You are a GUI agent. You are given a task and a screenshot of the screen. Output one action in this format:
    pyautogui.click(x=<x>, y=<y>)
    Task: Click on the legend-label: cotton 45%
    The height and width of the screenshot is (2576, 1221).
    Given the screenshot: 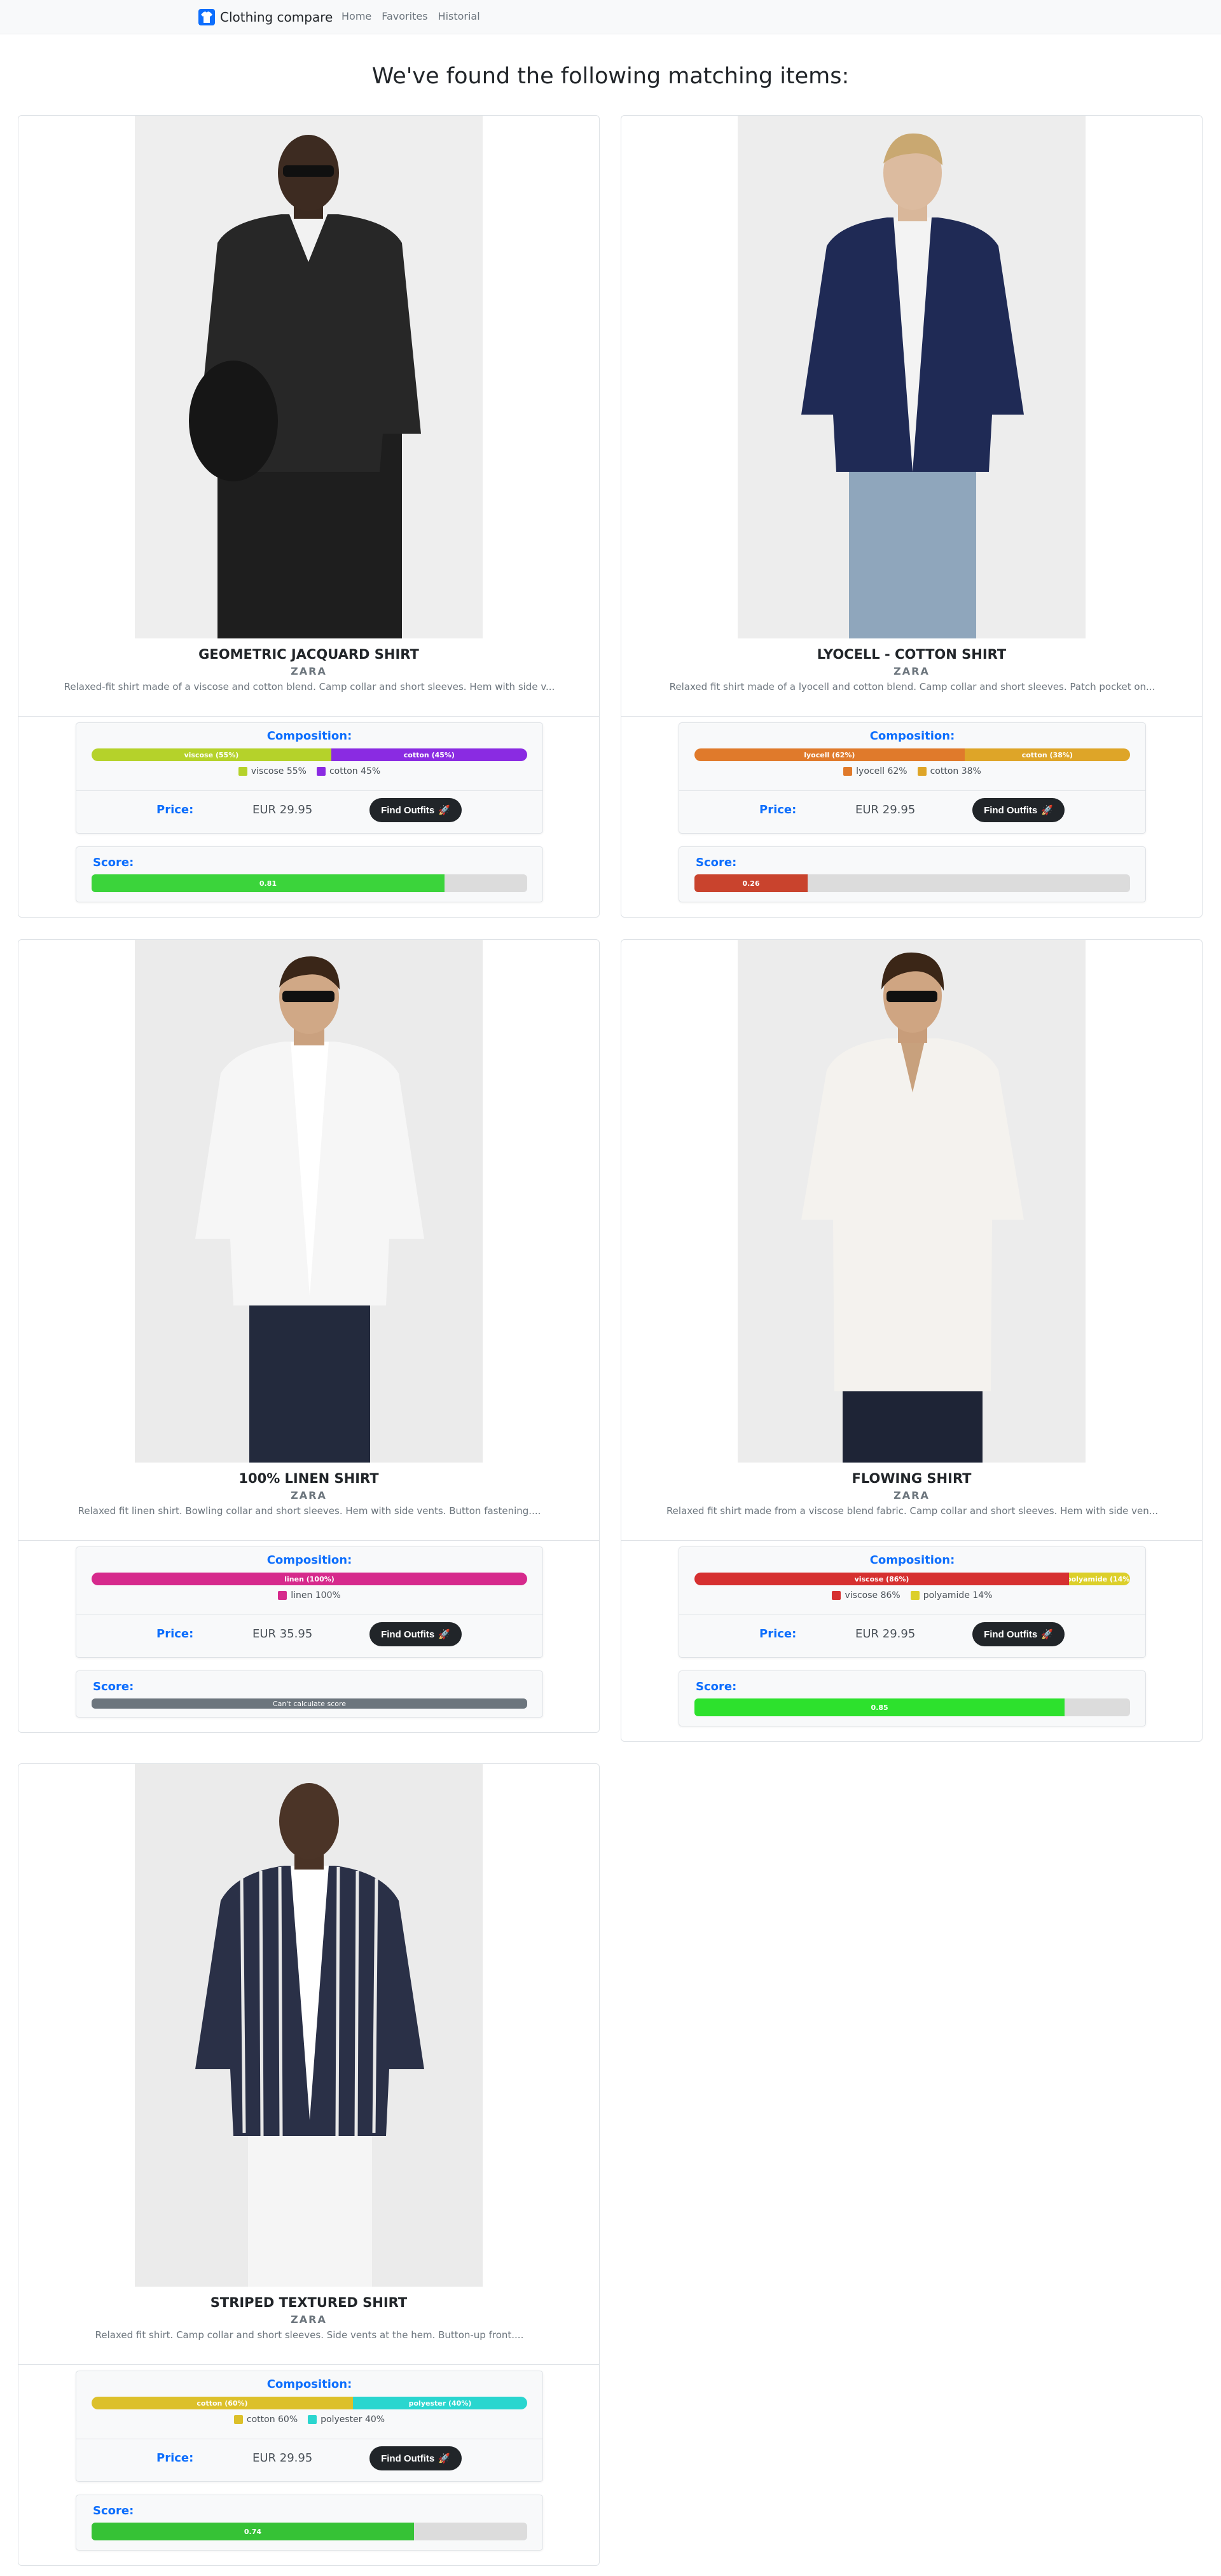 What is the action you would take?
    pyautogui.click(x=355, y=771)
    